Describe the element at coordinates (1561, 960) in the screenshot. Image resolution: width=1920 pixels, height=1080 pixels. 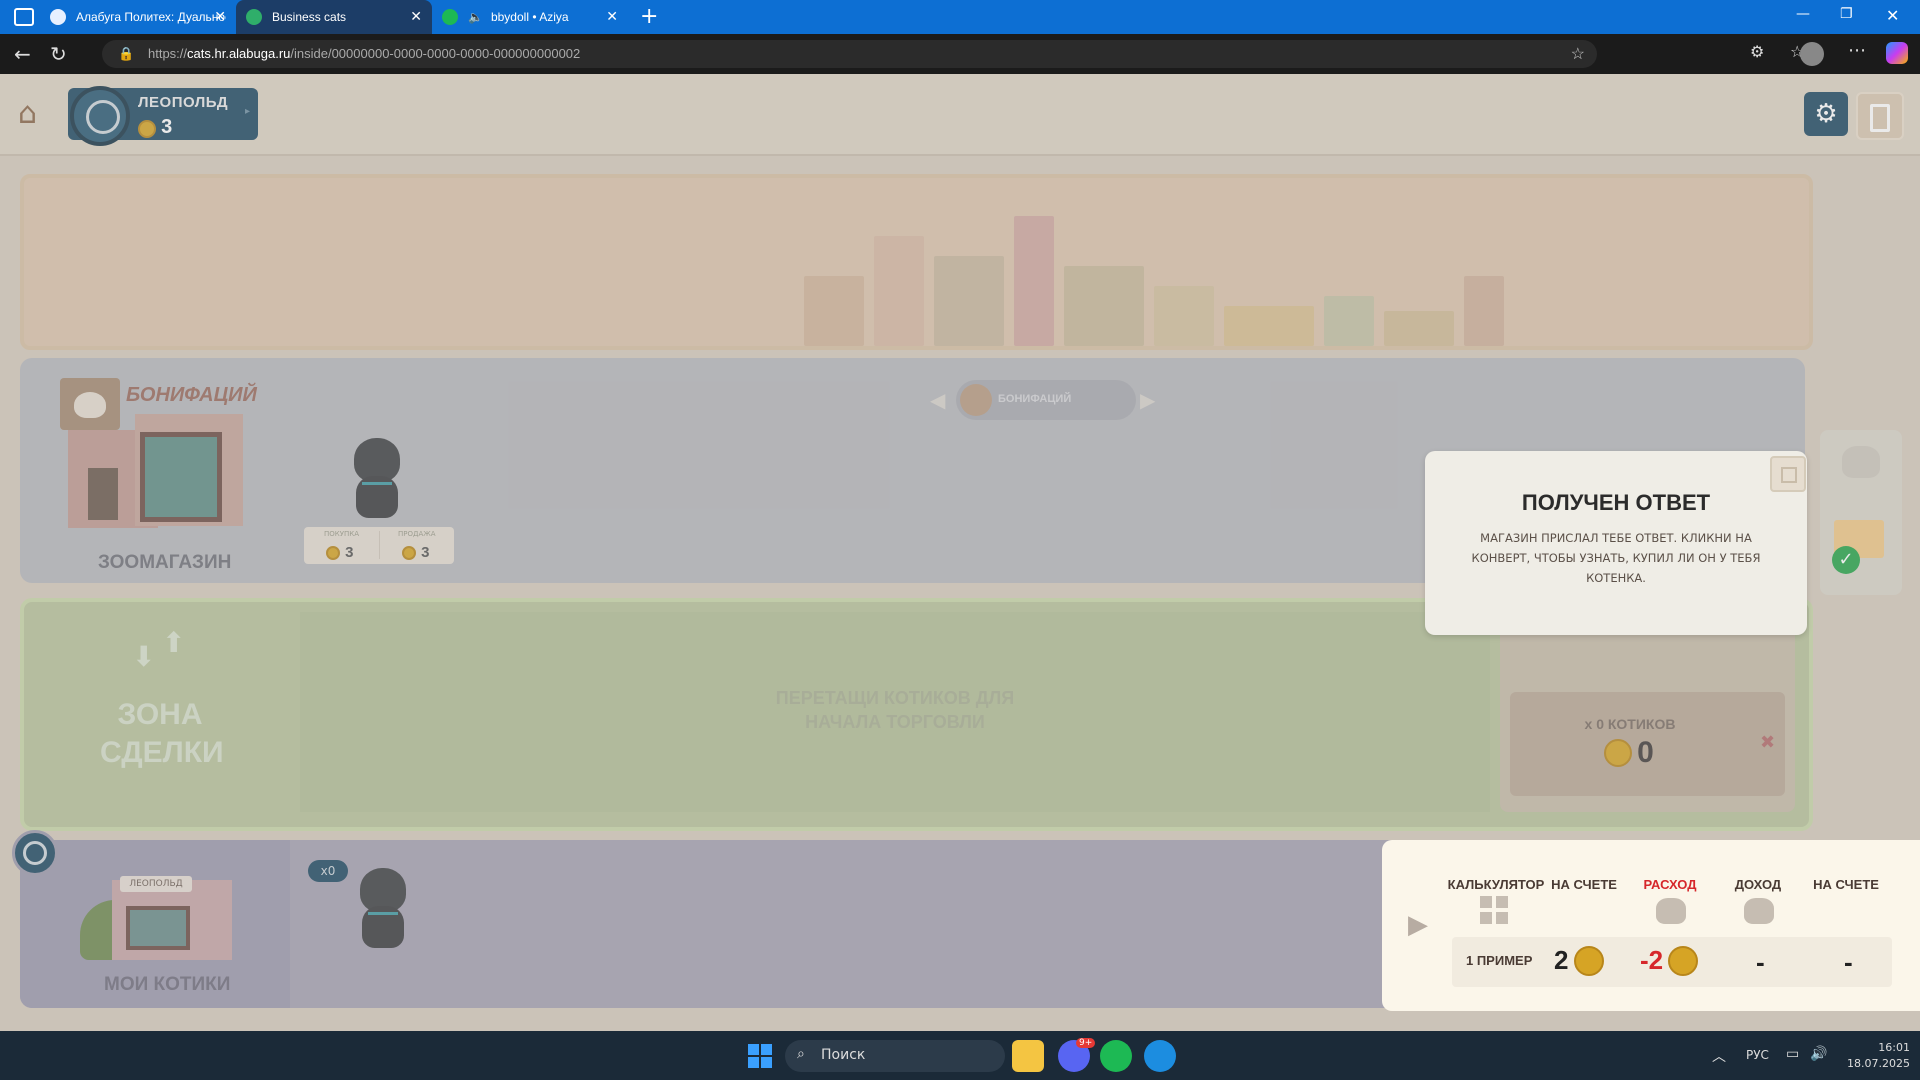
I see `calc-balance: 2` at that location.